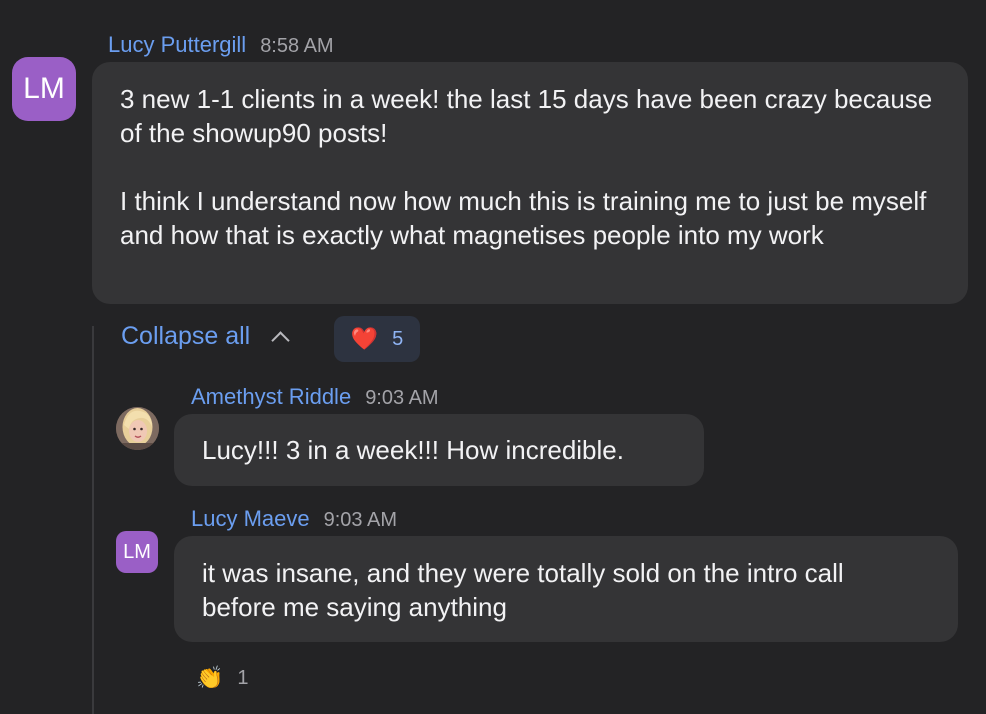  What do you see at coordinates (177, 45) in the screenshot?
I see `author-name: Lucy Puttergill` at bounding box center [177, 45].